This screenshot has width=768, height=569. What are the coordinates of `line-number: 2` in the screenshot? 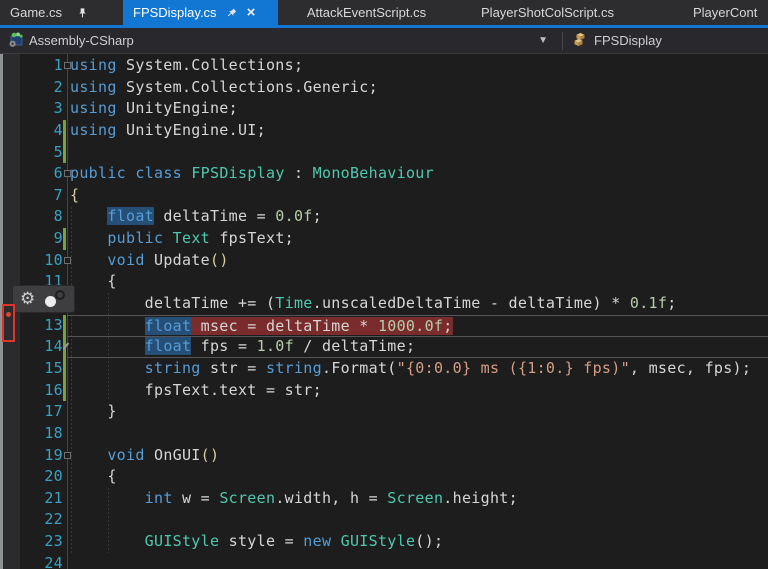 It's located at (41, 88).